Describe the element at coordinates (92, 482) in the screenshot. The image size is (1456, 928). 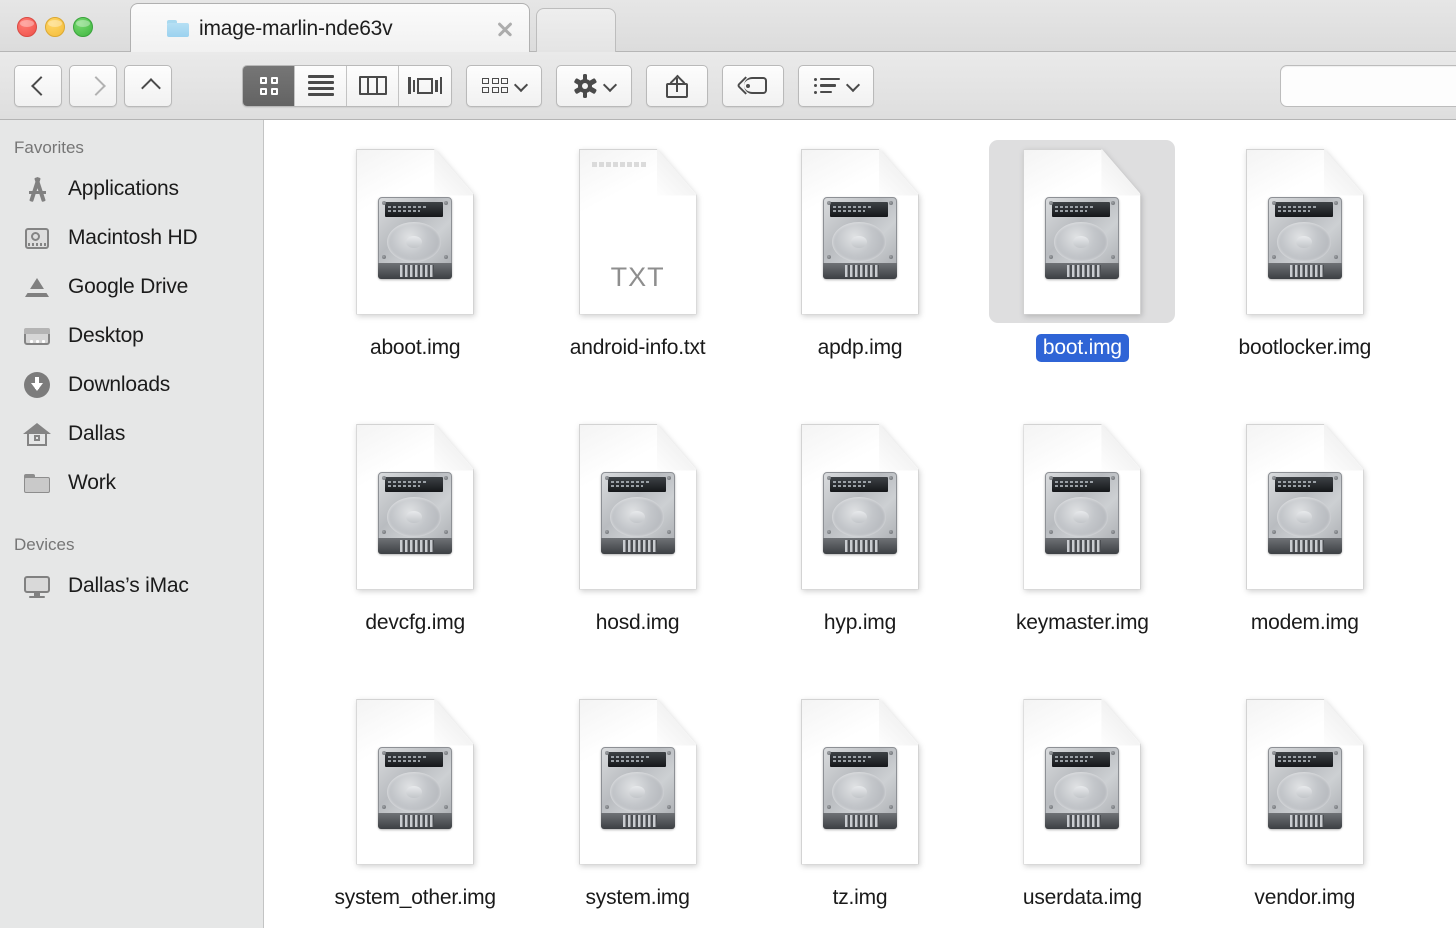
I see `sidebar-item-label: Work` at that location.